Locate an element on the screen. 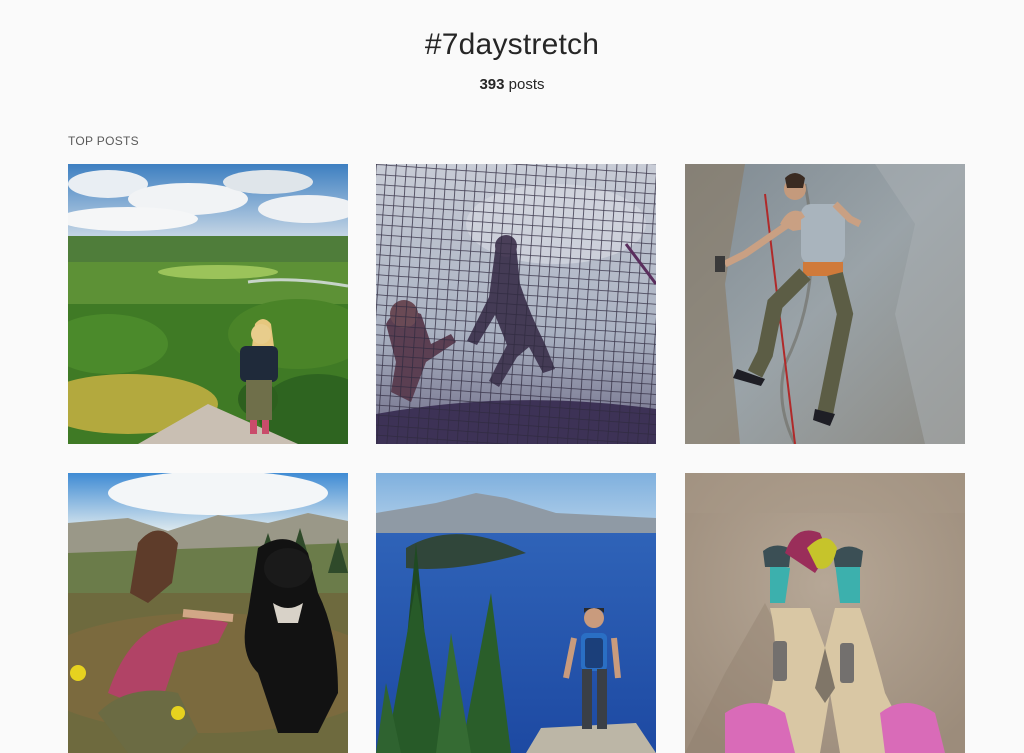 The width and height of the screenshot is (1024, 753). post-image-climbing-net is located at coordinates (516, 304).